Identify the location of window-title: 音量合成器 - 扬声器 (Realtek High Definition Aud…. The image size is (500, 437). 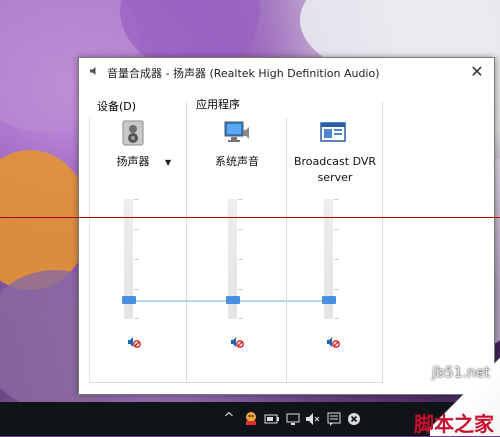
(243, 73).